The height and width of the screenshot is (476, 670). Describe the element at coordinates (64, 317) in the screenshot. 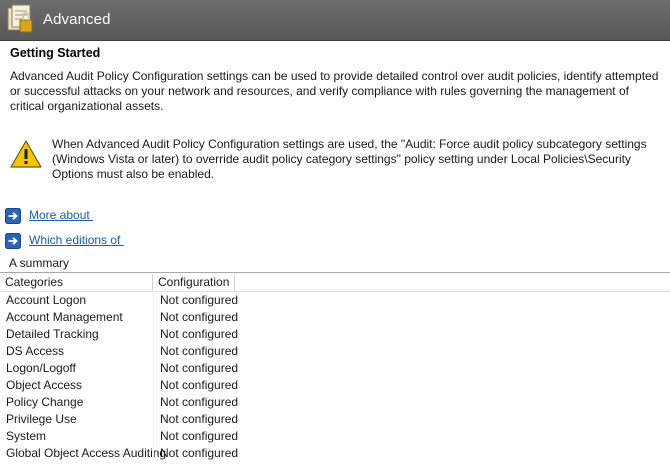

I see `row-category: Account Management` at that location.